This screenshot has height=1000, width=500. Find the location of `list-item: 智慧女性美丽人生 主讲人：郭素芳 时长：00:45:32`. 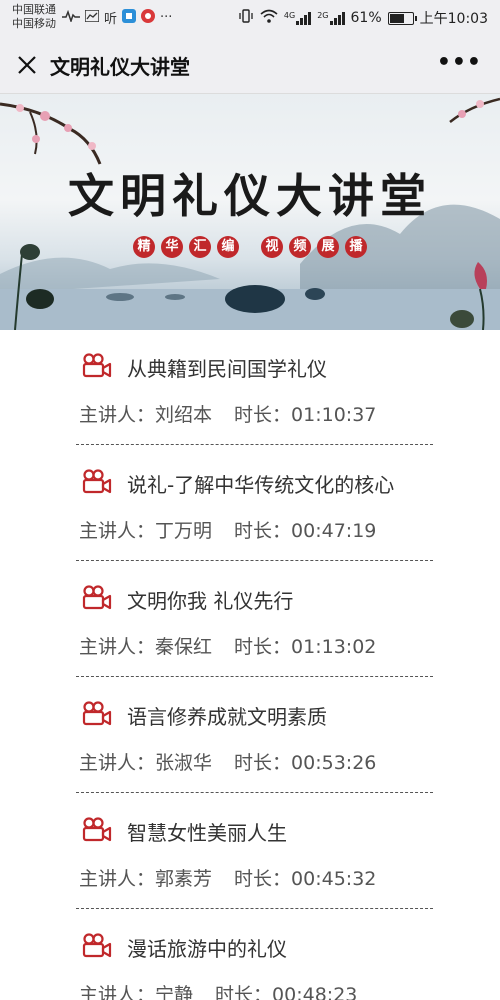

list-item: 智慧女性美丽人生 主讲人：郭素芳 时长：00:45:32 is located at coordinates (250, 852).